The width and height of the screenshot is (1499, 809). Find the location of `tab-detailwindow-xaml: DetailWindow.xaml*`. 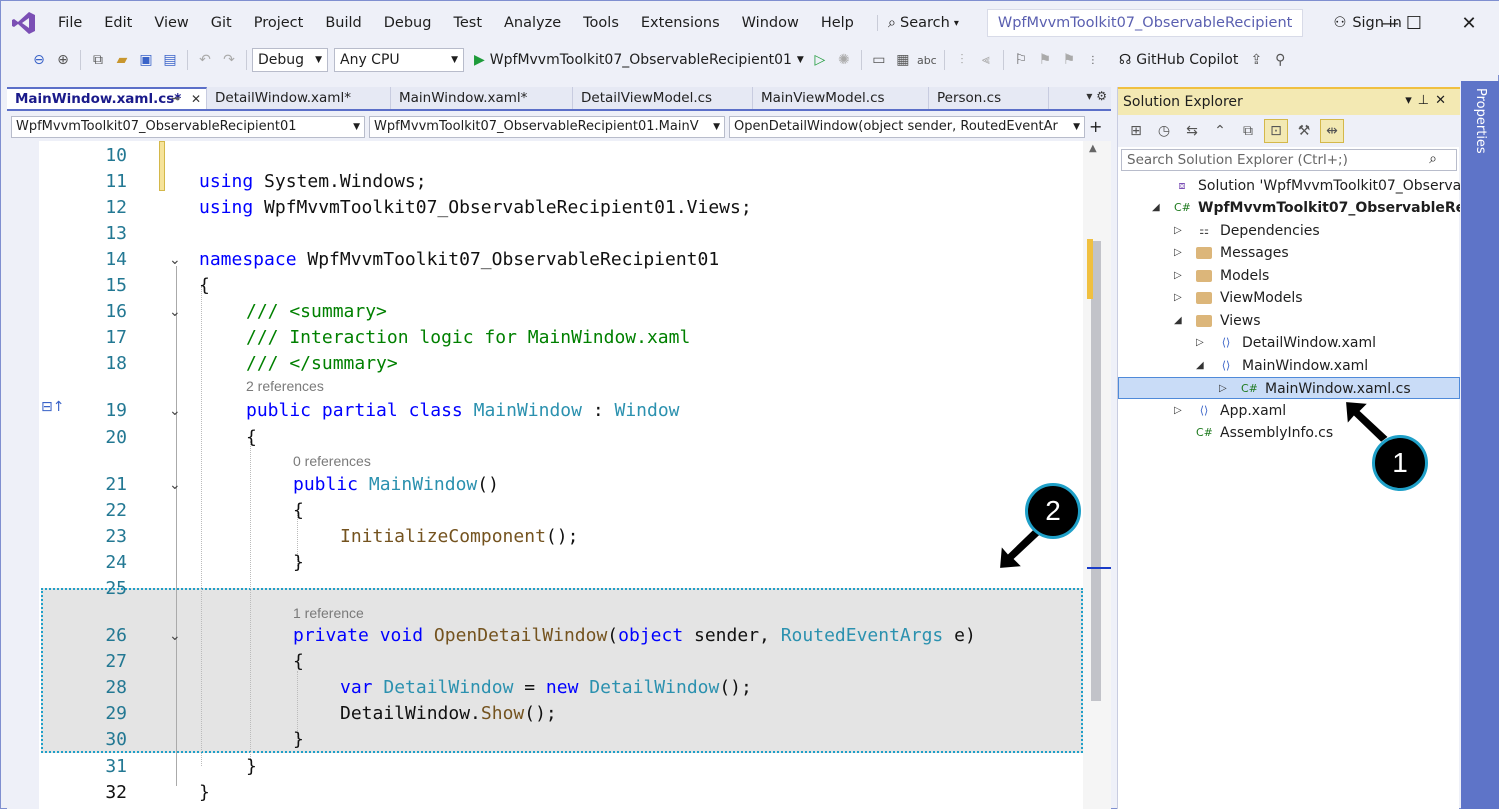

tab-detailwindow-xaml: DetailWindow.xaml* is located at coordinates (299, 98).